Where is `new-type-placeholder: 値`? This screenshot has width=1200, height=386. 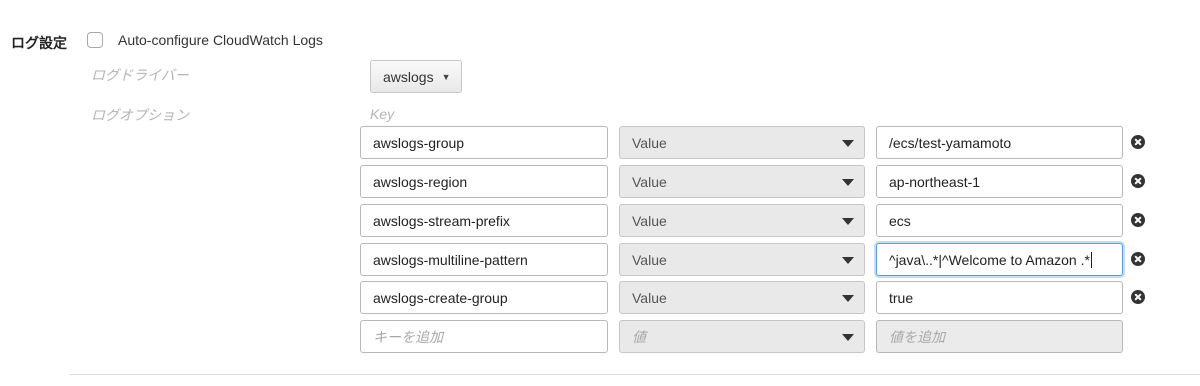
new-type-placeholder: 値 is located at coordinates (639, 336).